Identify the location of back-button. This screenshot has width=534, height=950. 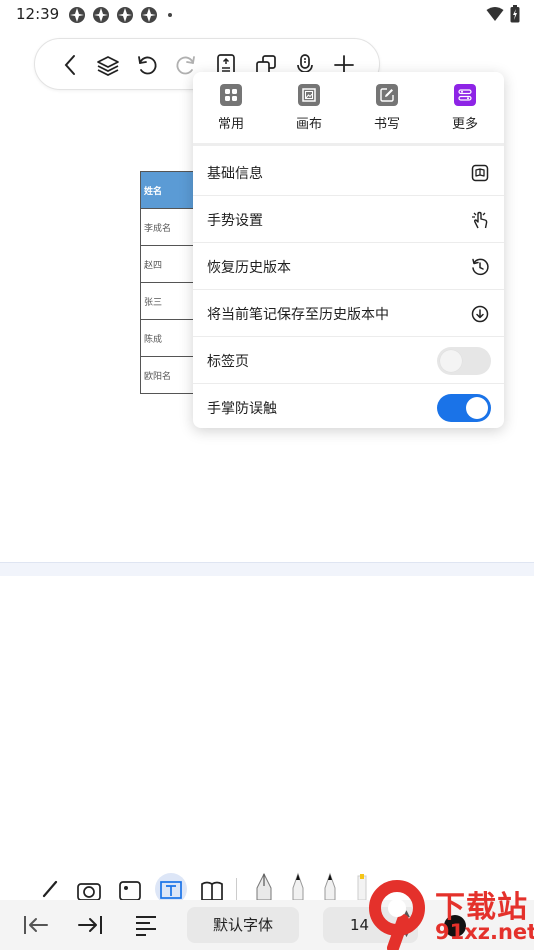
(70, 65).